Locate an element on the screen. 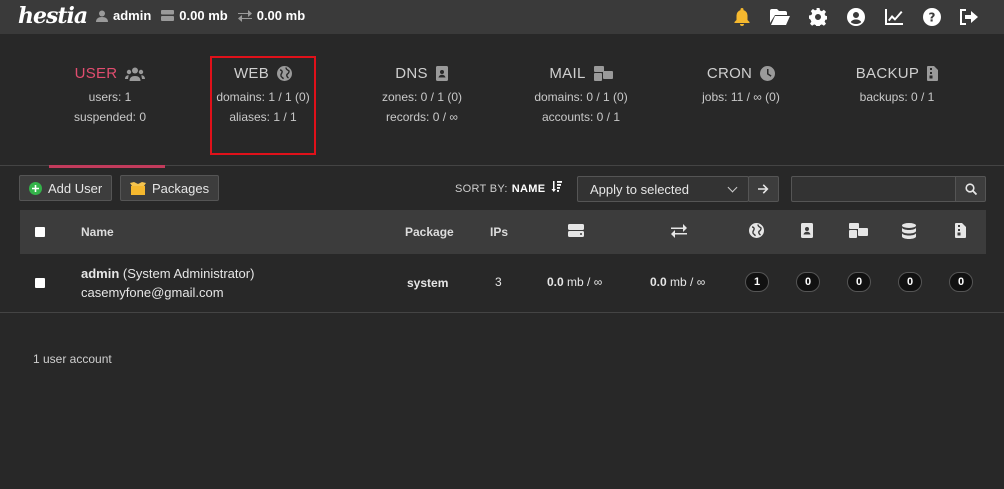 The width and height of the screenshot is (1004, 489). disk-stat: 0.00 mb is located at coordinates (194, 15).